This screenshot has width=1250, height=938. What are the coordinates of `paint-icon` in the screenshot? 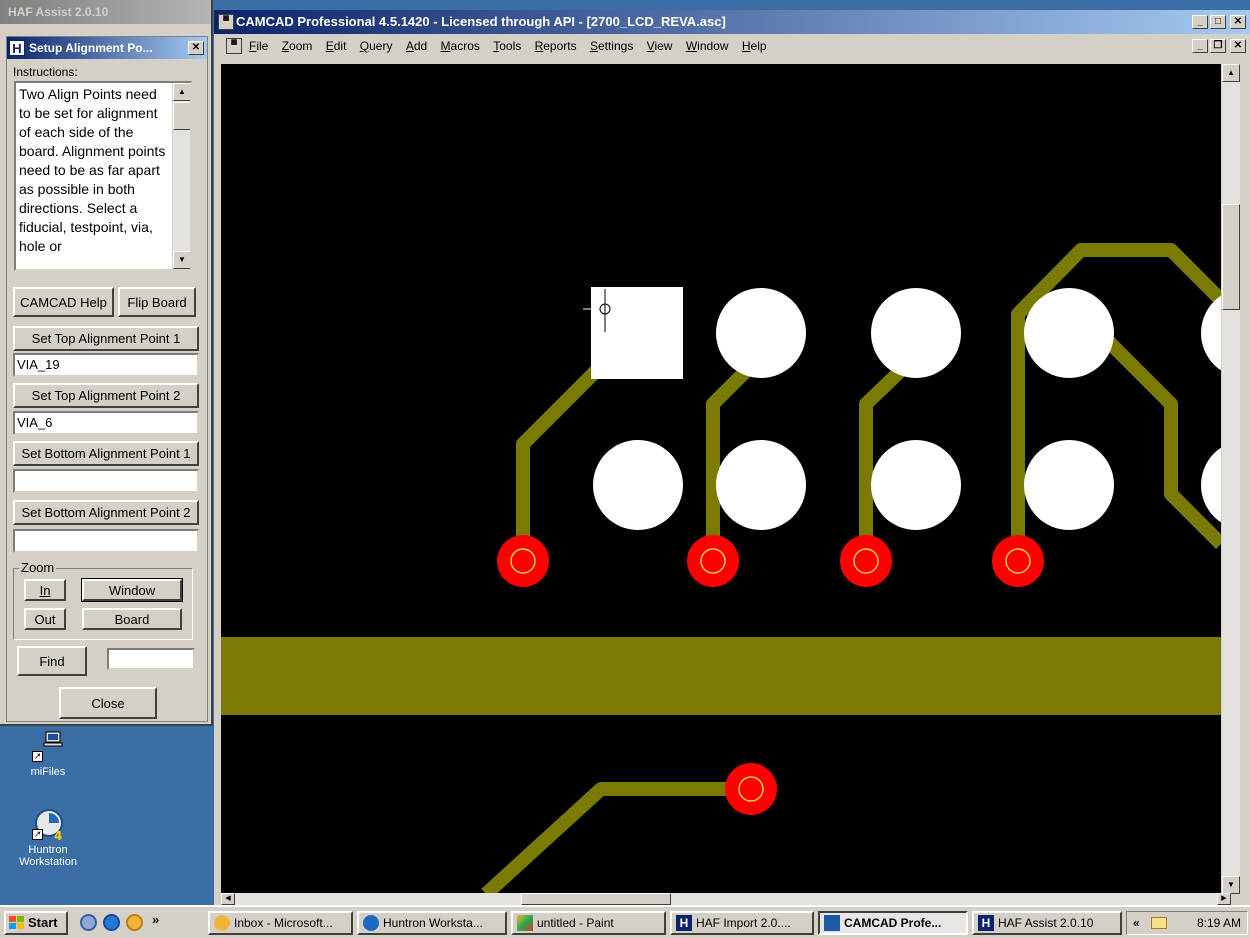 It's located at (525, 923).